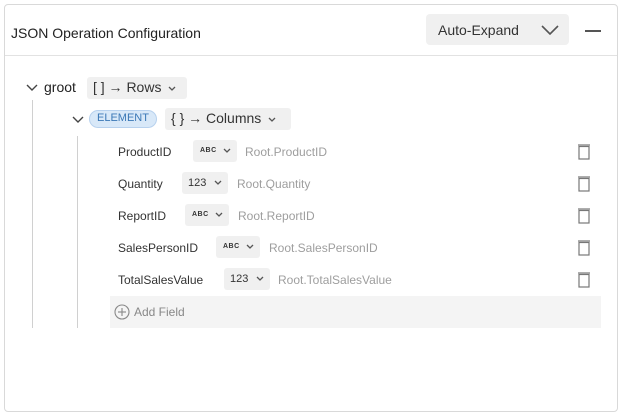  I want to click on root-type-mapping-label: [ ] → Rows, so click(127, 87).